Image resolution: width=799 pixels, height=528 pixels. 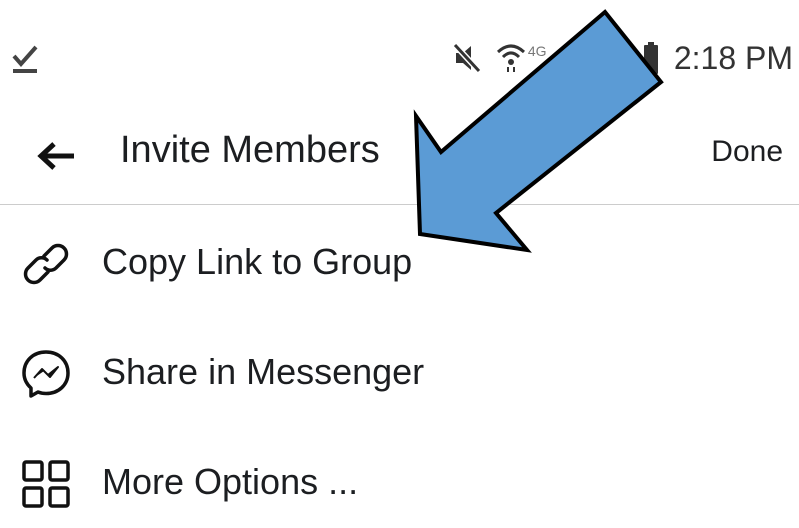 What do you see at coordinates (510, 58) in the screenshot?
I see `wifi-icon` at bounding box center [510, 58].